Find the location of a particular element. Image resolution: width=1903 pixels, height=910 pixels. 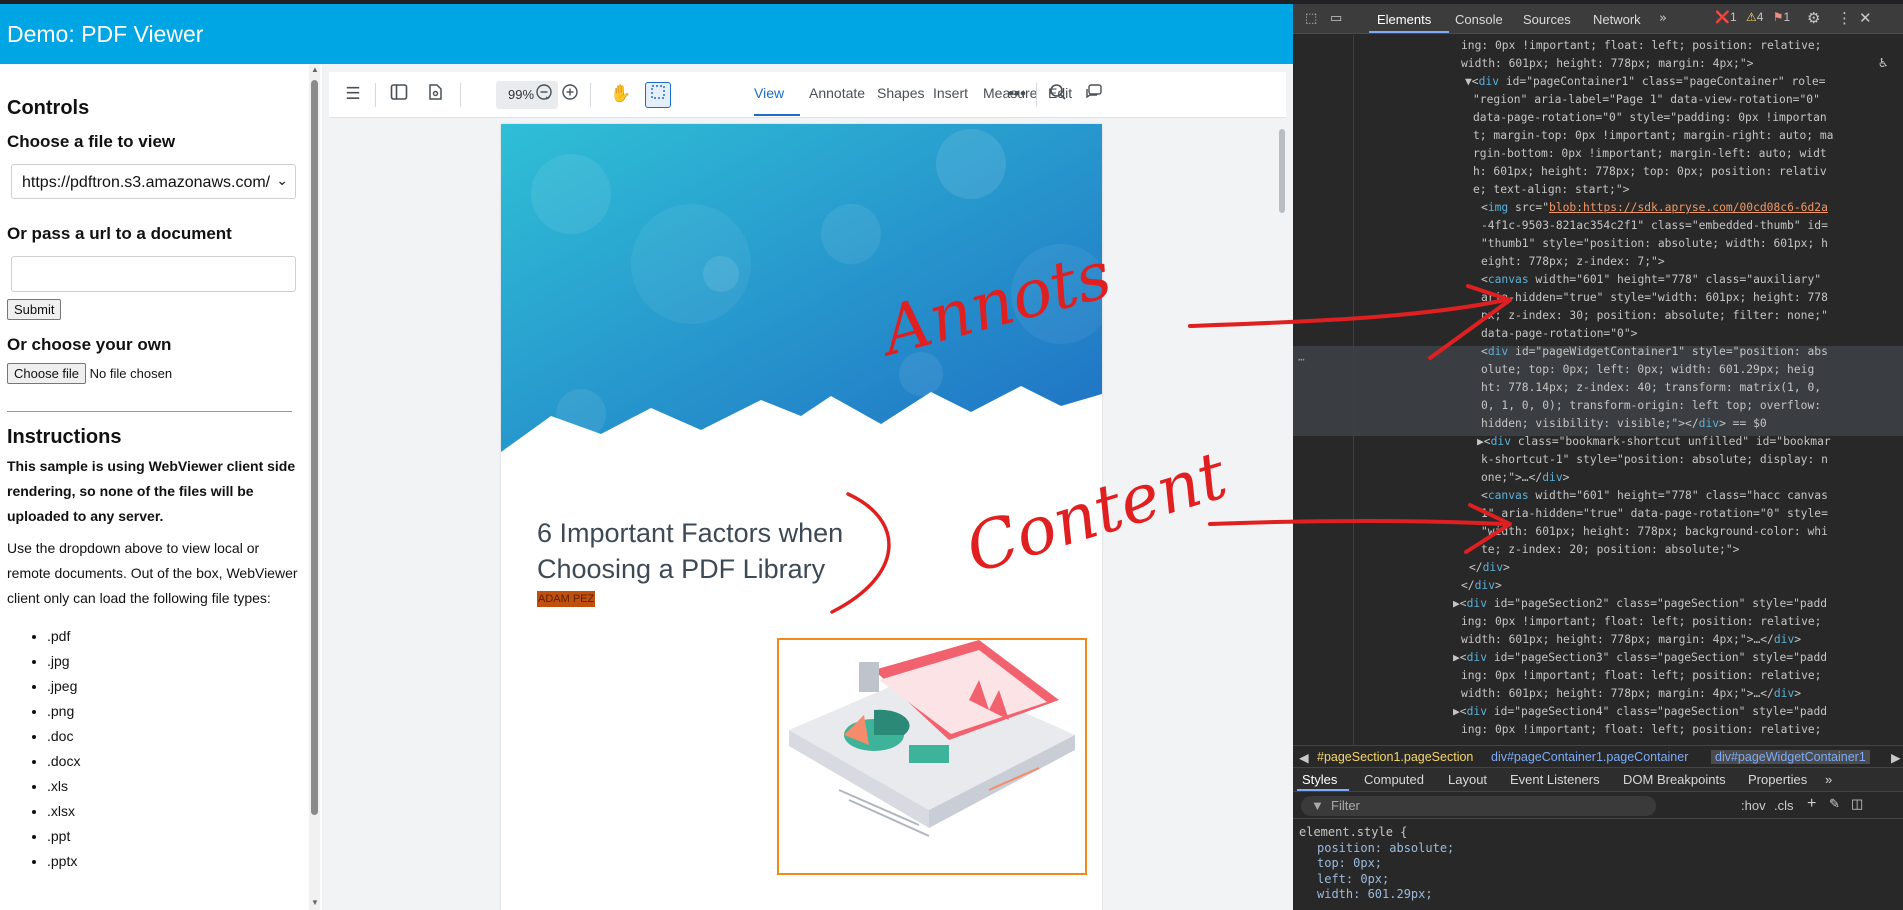

kebab-menu-icon: ⋮ is located at coordinates (1844, 18).